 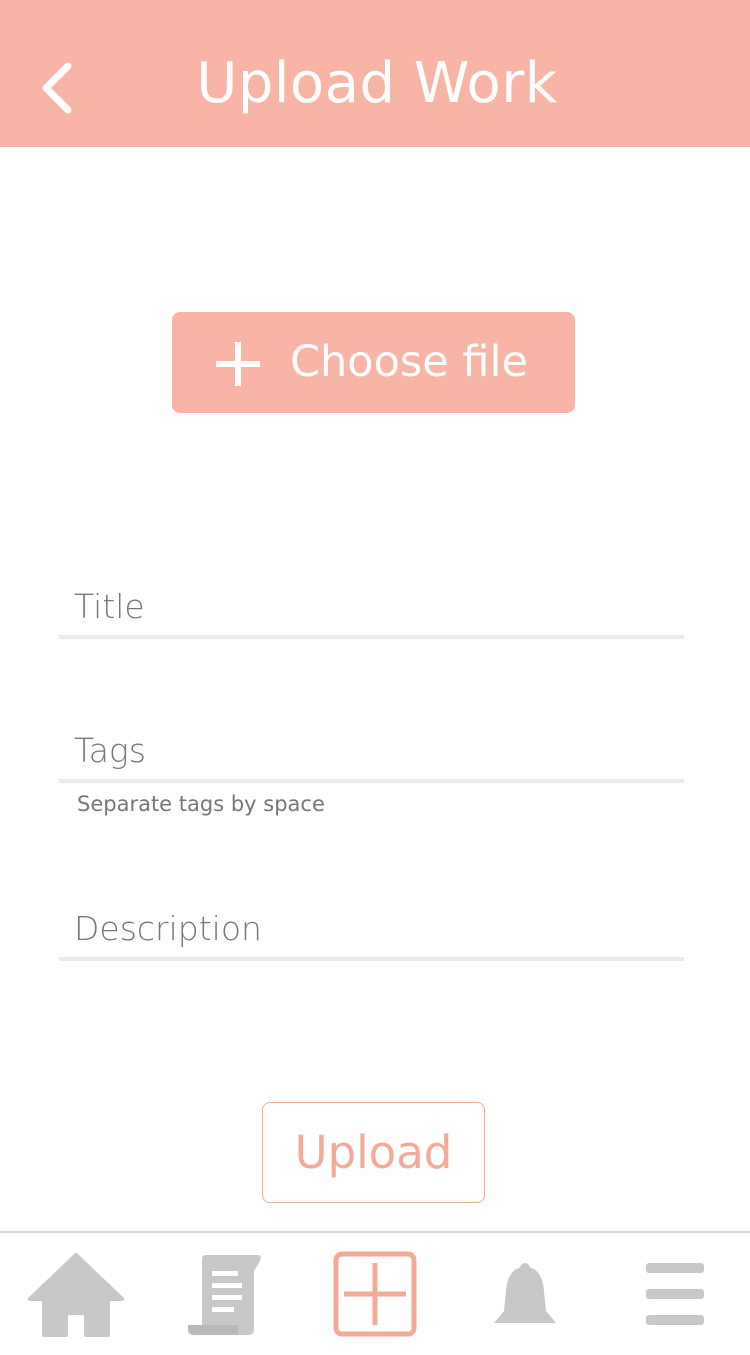 I want to click on title-input, so click(x=371, y=606).